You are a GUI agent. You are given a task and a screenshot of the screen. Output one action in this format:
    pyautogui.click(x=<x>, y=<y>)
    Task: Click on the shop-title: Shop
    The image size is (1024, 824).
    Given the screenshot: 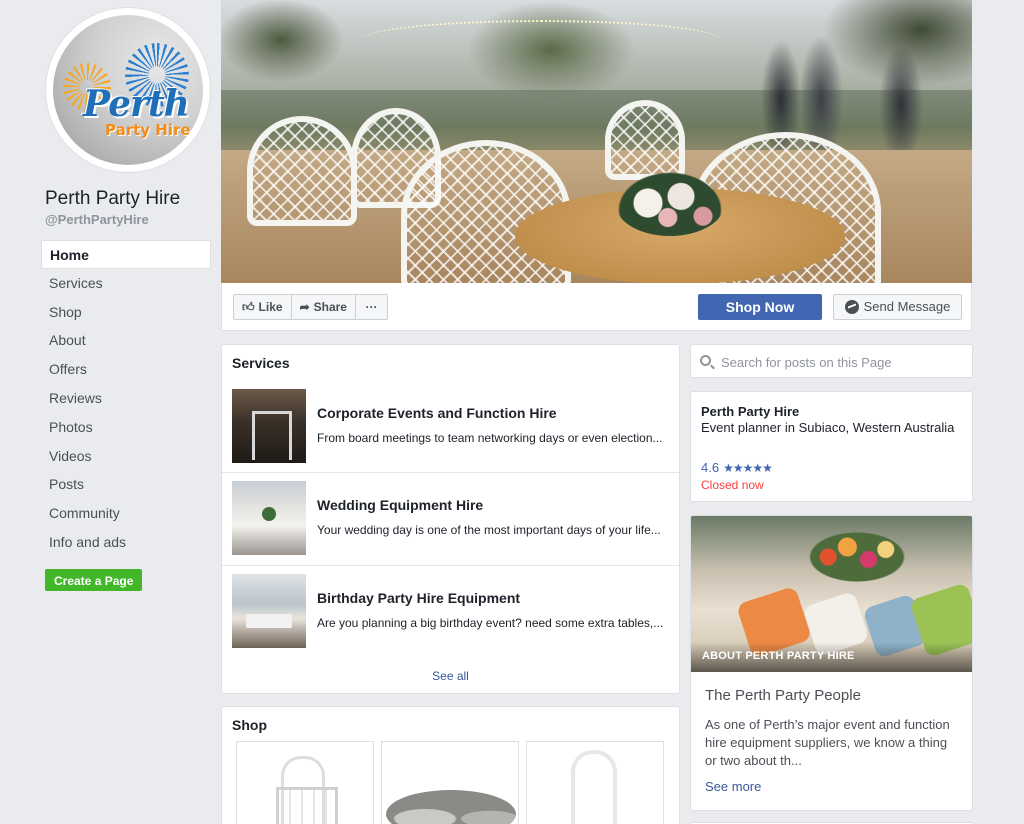 What is the action you would take?
    pyautogui.click(x=249, y=725)
    